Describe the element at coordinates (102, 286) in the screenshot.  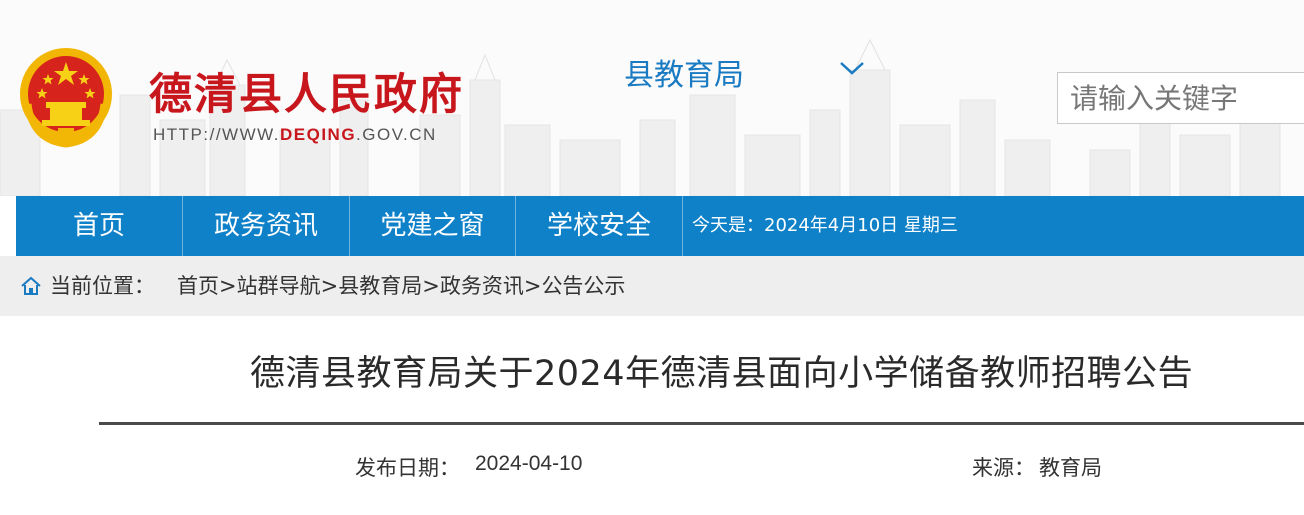
I see `breadcrumb-label: 当前位置：` at that location.